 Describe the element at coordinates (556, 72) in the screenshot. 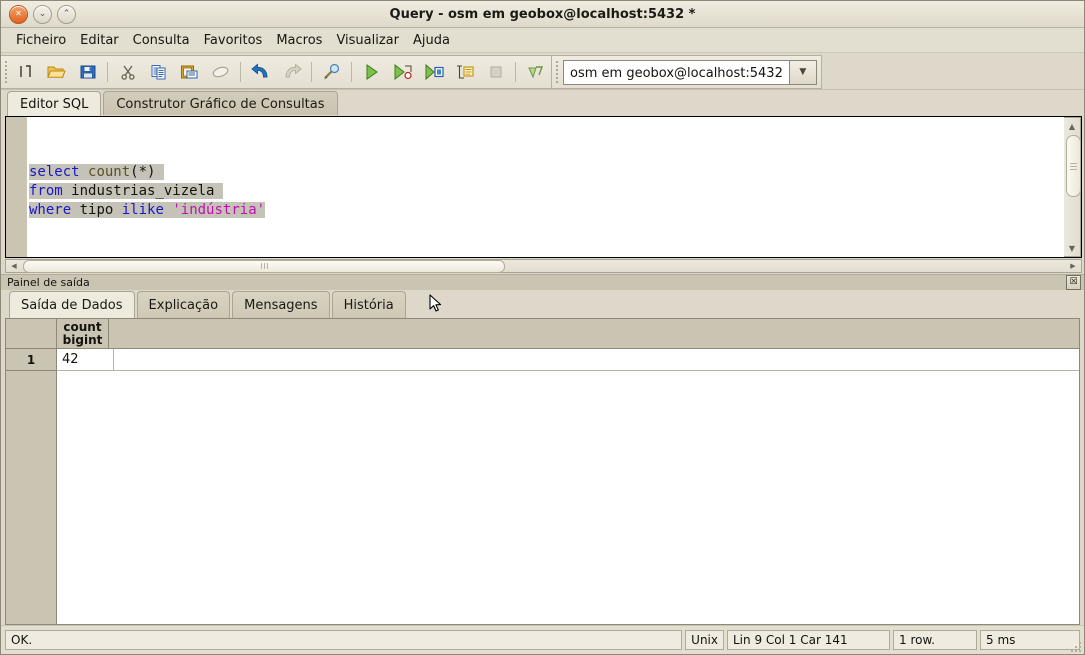

I see `connection-toolbar-drag-handle` at that location.